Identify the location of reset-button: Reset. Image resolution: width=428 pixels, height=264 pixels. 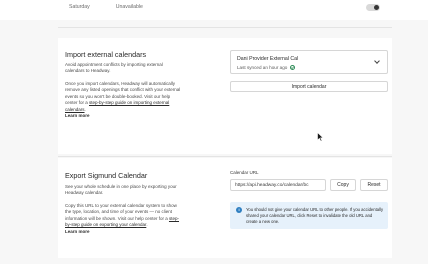
(374, 185).